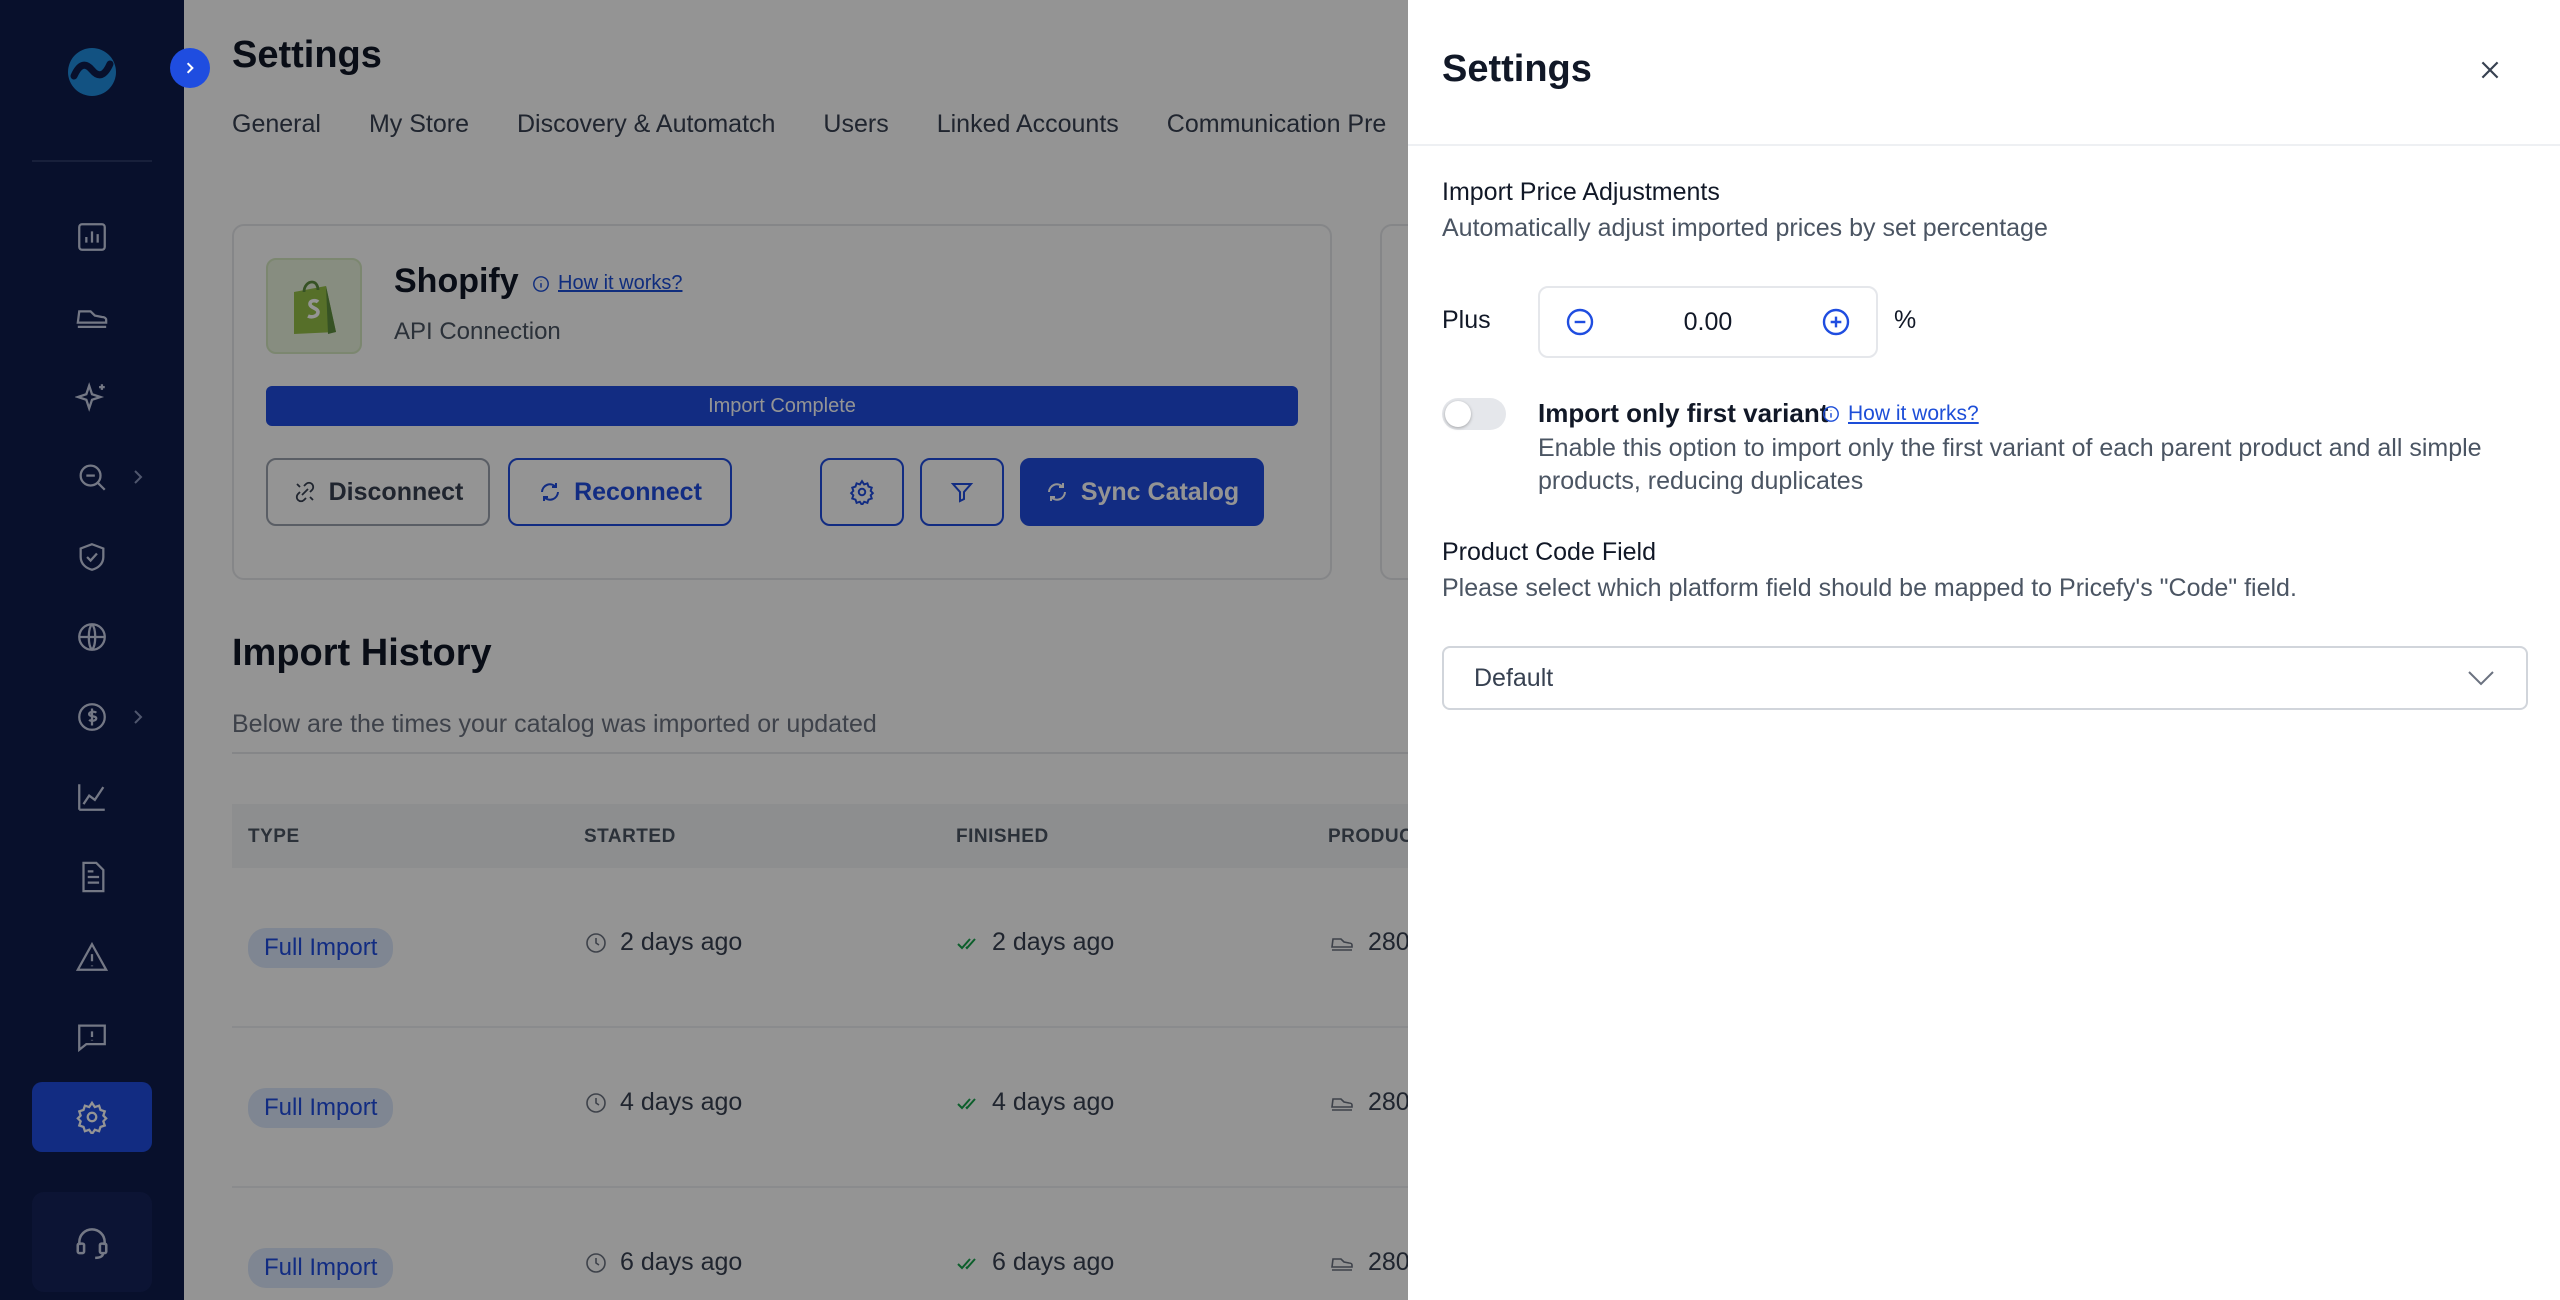 The height and width of the screenshot is (1300, 2560). What do you see at coordinates (1836, 322) in the screenshot?
I see `plus-circle-icon` at bounding box center [1836, 322].